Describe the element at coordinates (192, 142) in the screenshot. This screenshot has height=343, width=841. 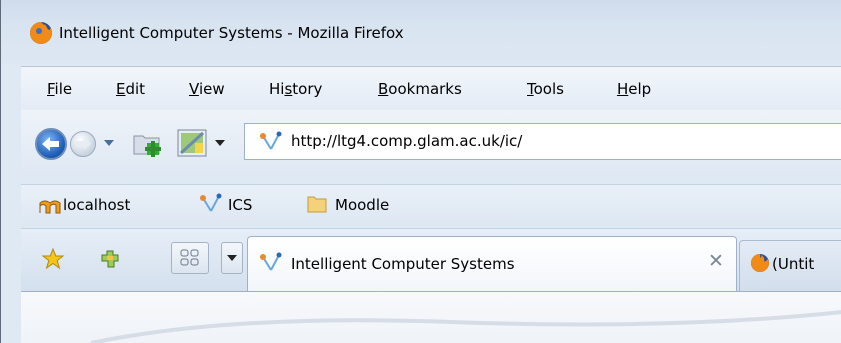
I see `addon-icon` at that location.